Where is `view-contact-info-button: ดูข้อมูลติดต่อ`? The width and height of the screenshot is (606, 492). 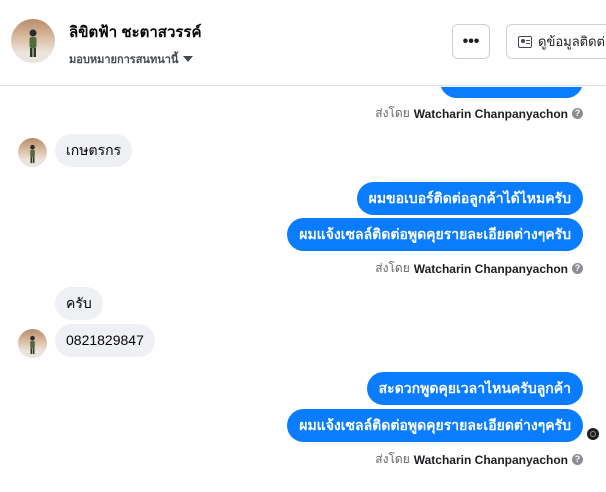 view-contact-info-button: ดูข้อมูลติดต่อ is located at coordinates (556, 41).